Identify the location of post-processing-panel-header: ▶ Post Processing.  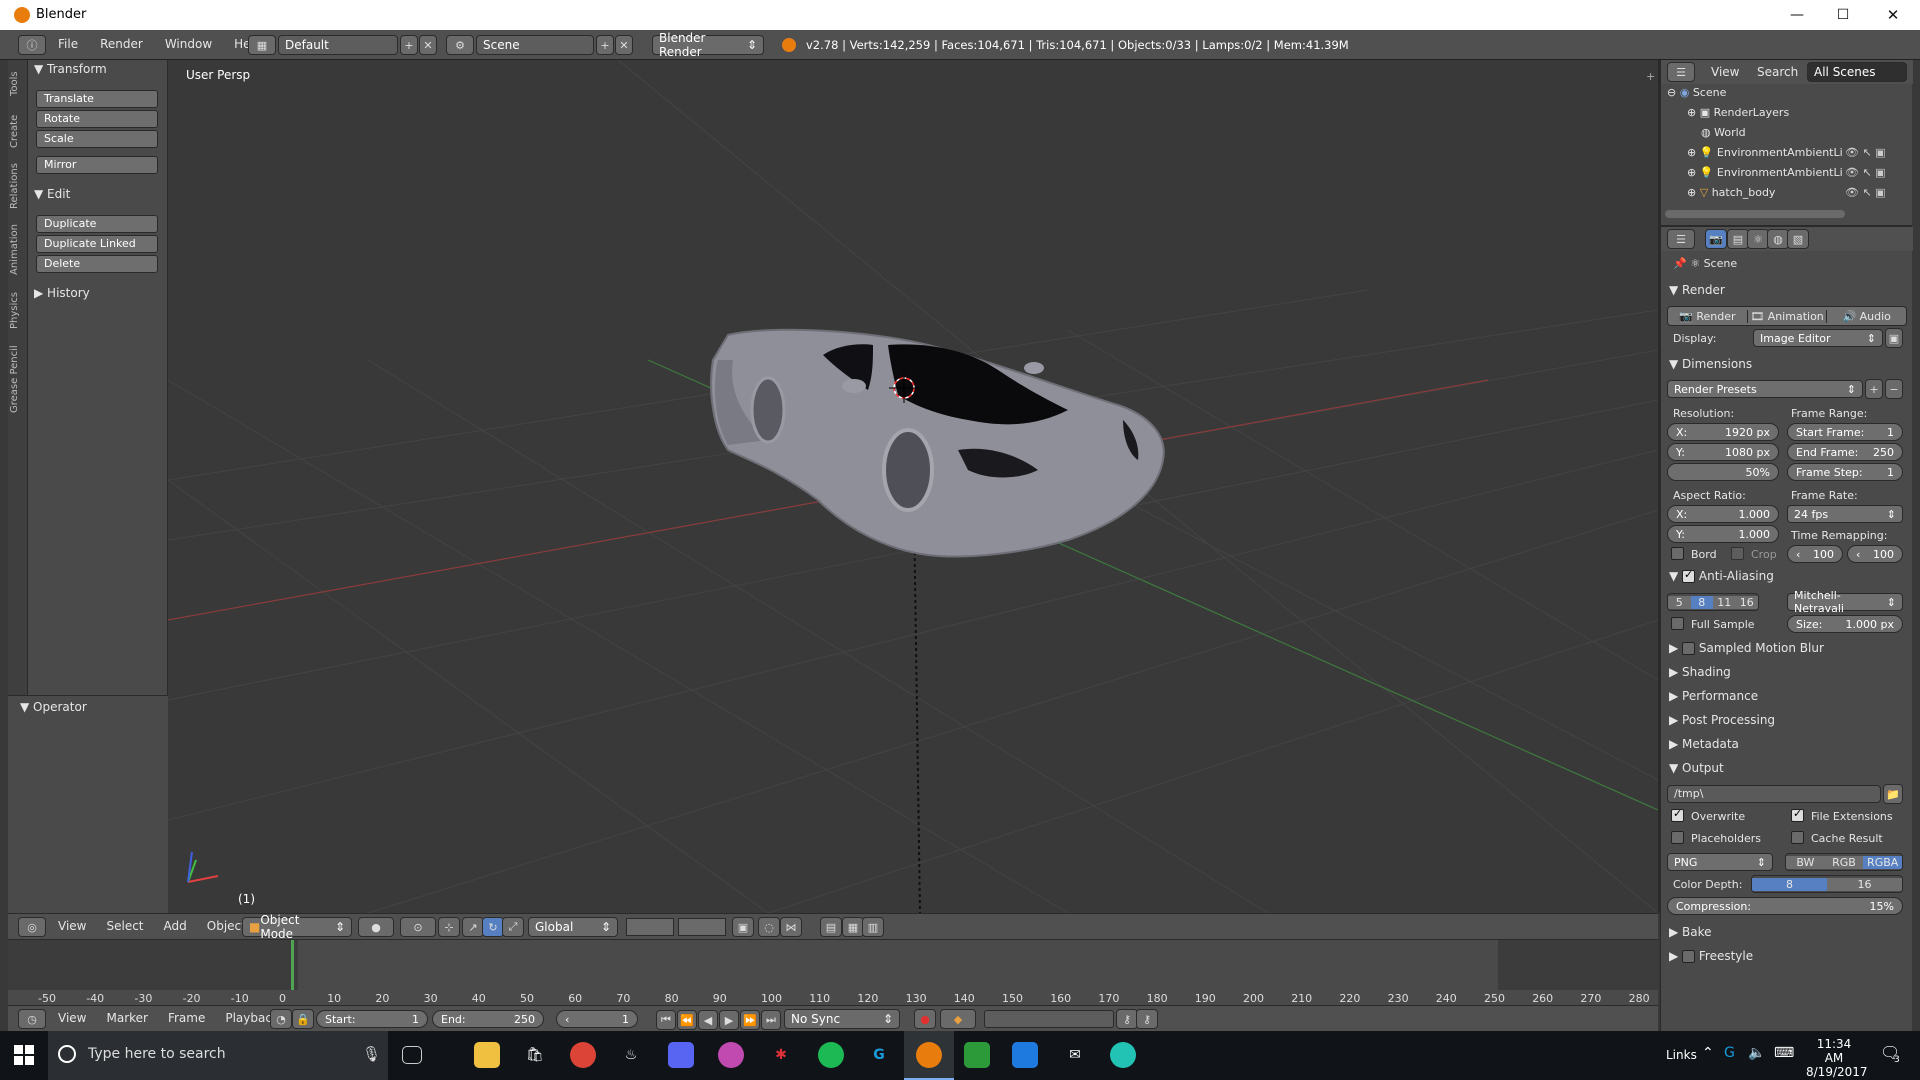
(1722, 720).